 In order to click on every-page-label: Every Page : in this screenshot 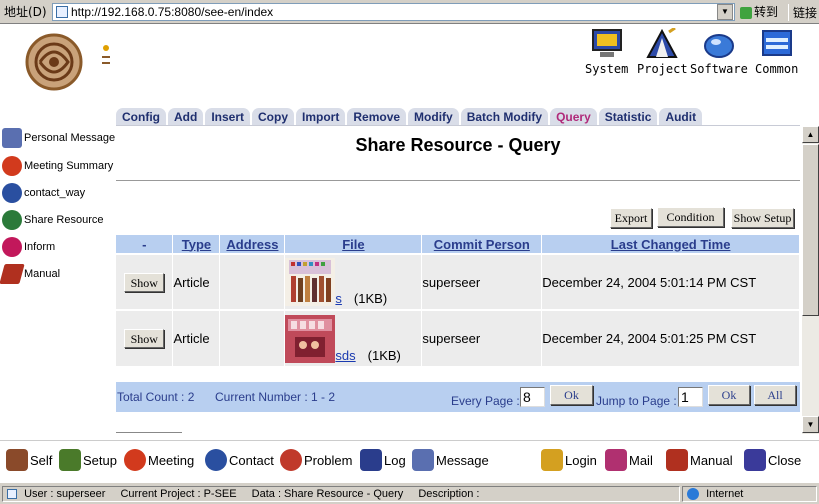, I will do `click(485, 401)`.